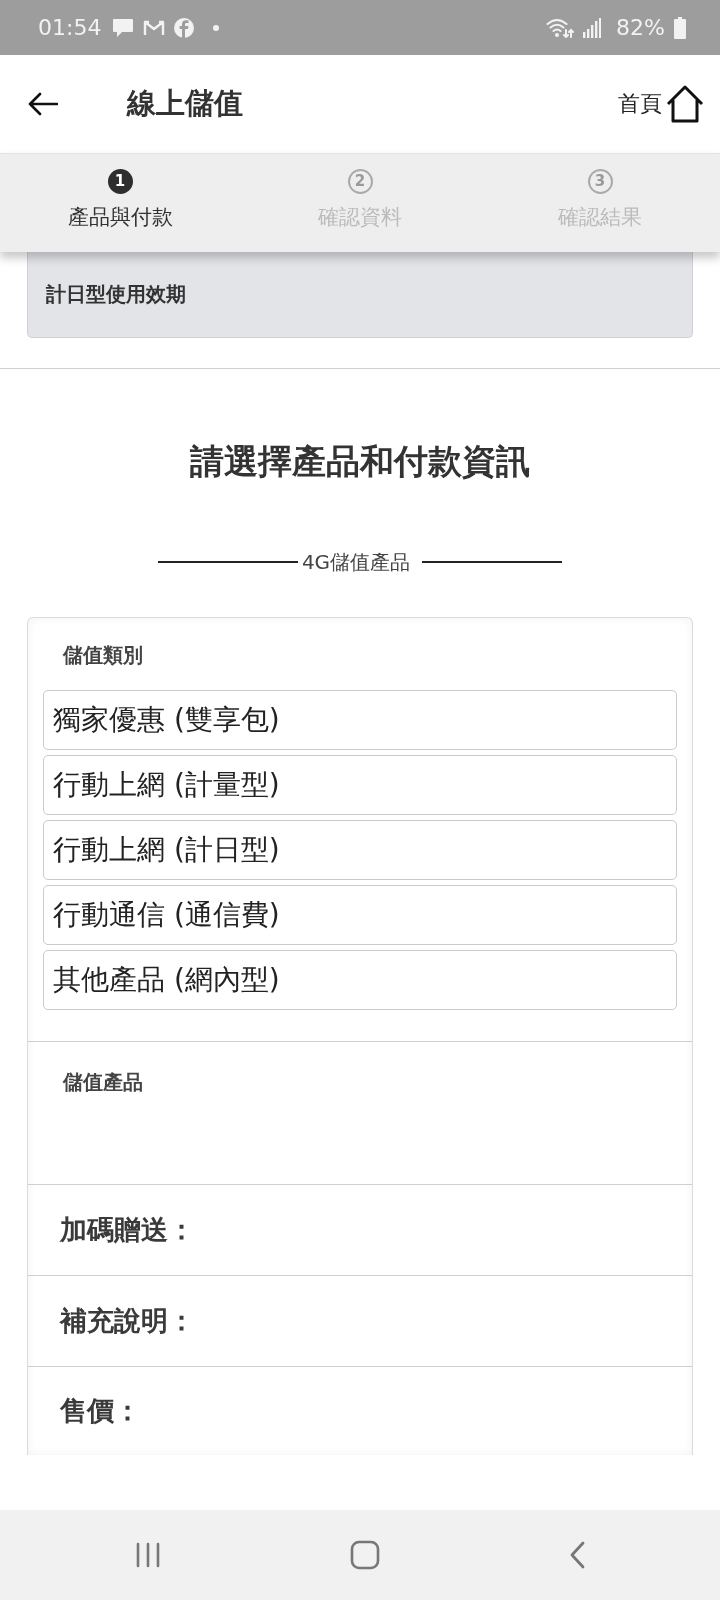 This screenshot has width=720, height=1600. I want to click on category-option: 行動通信 (通信費), so click(360, 915).